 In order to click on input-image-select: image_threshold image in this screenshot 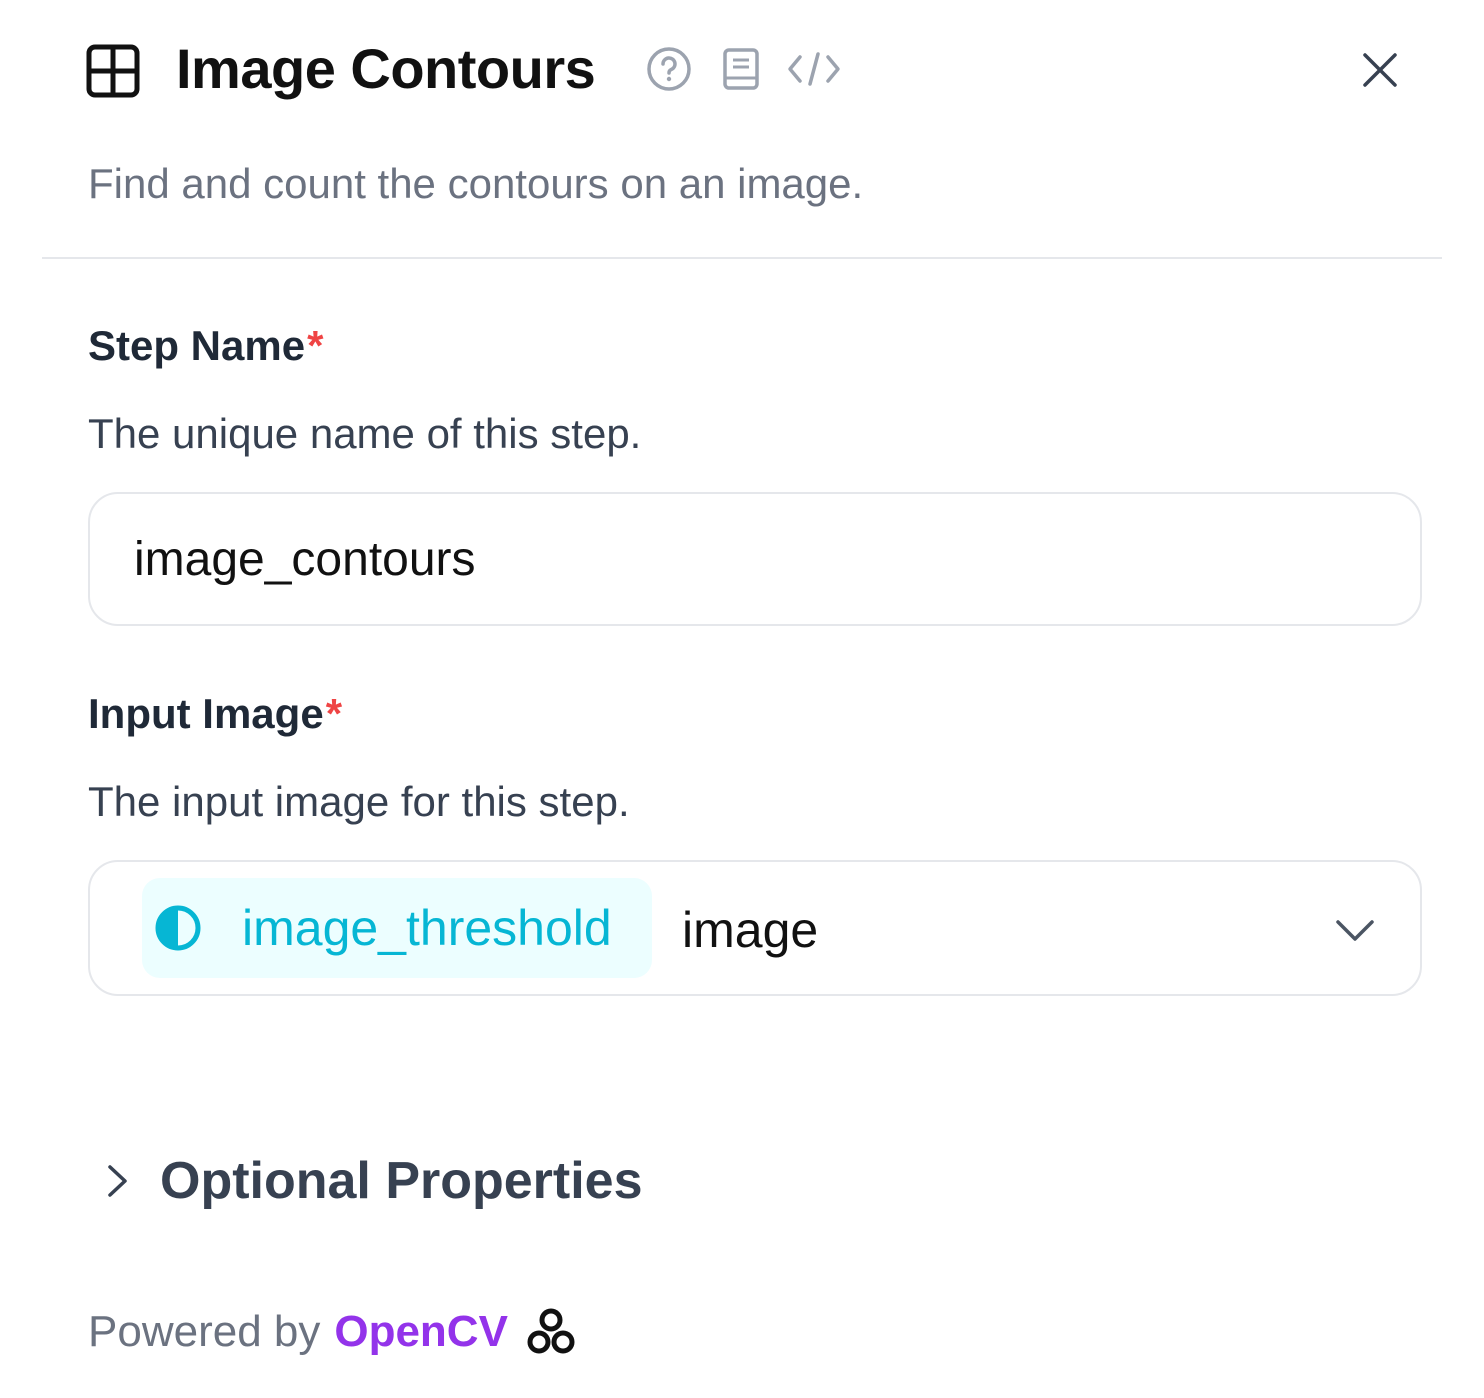, I will do `click(755, 928)`.